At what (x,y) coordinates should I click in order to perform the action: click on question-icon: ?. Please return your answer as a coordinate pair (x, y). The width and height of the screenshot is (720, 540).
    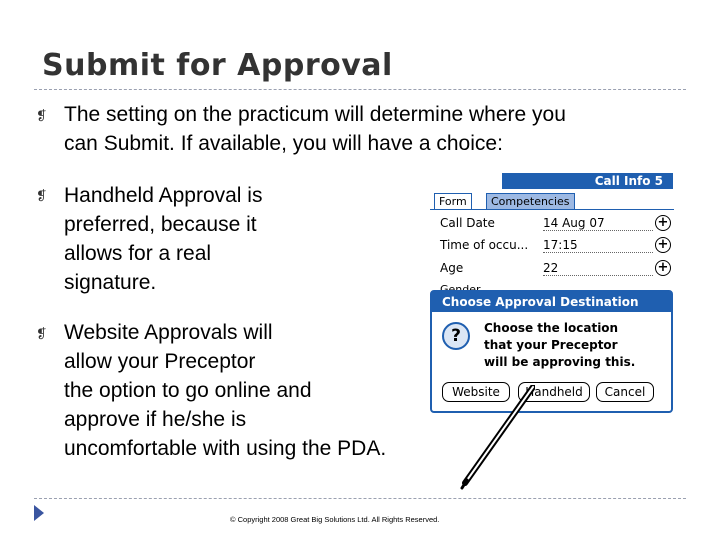
    Looking at the image, I should click on (456, 336).